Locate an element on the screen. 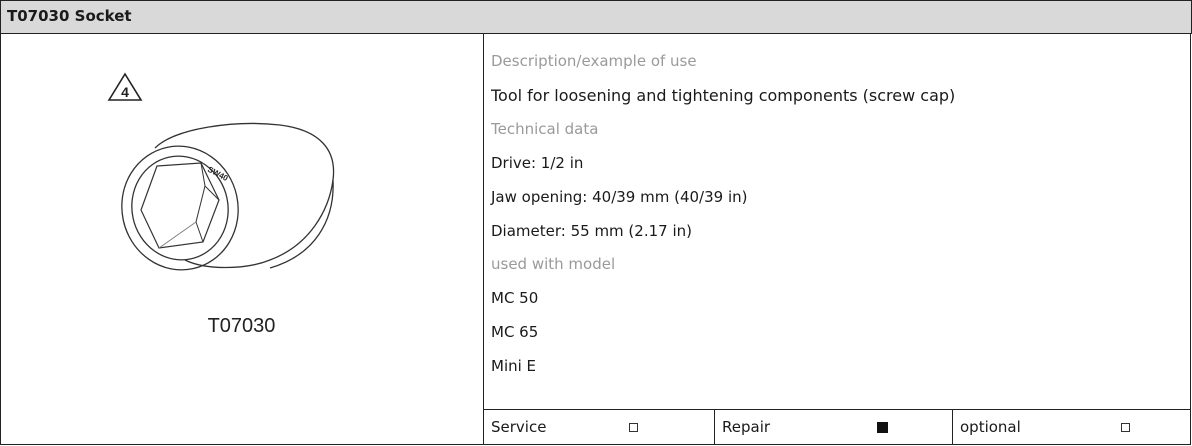 Image resolution: width=1192 pixels, height=446 pixels. category-footer: Service Repair optional is located at coordinates (837, 427).